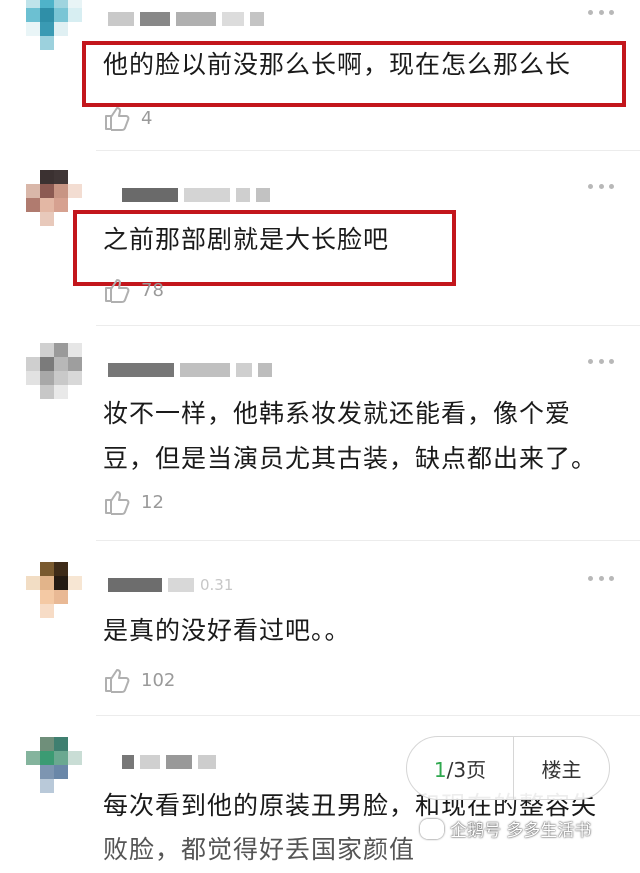  I want to click on total-pages: /3页, so click(466, 769).